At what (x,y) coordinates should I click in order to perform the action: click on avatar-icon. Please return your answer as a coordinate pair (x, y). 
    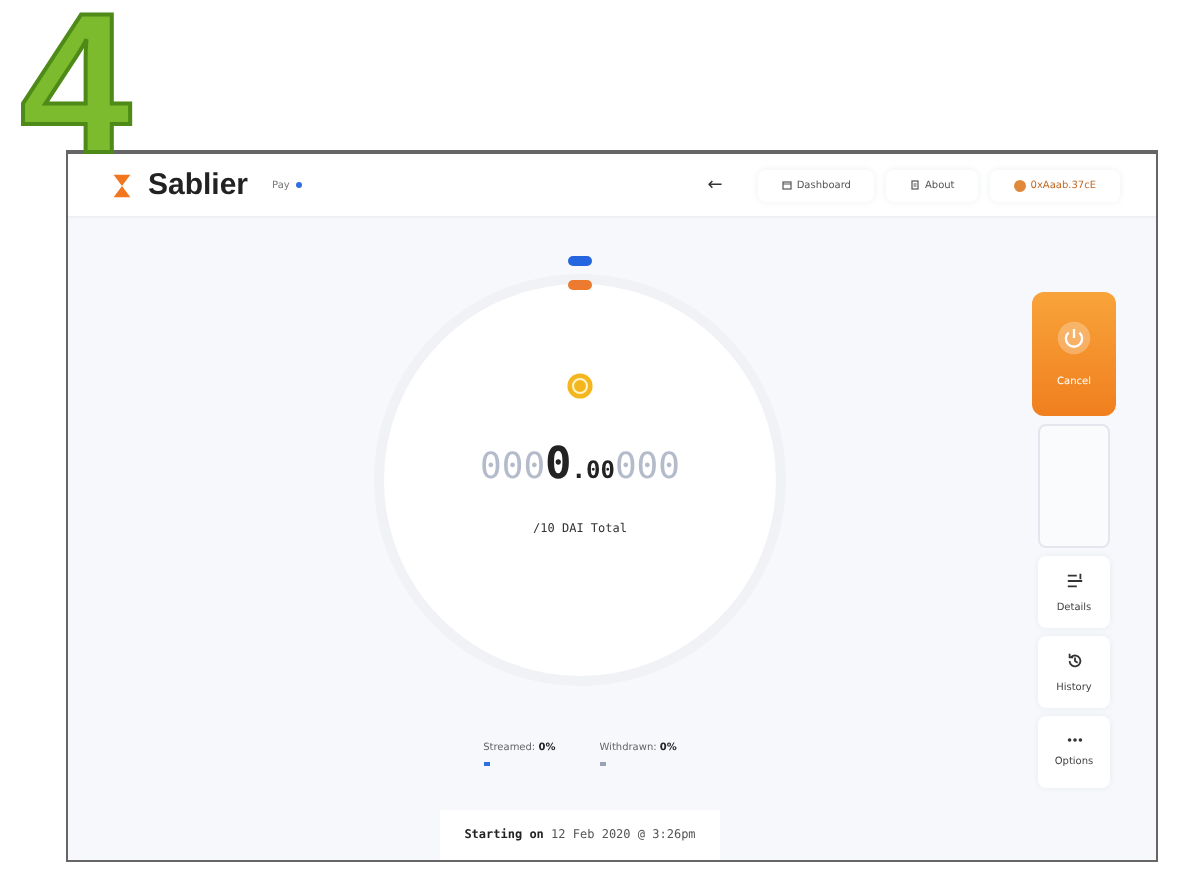
    Looking at the image, I should click on (1020, 185).